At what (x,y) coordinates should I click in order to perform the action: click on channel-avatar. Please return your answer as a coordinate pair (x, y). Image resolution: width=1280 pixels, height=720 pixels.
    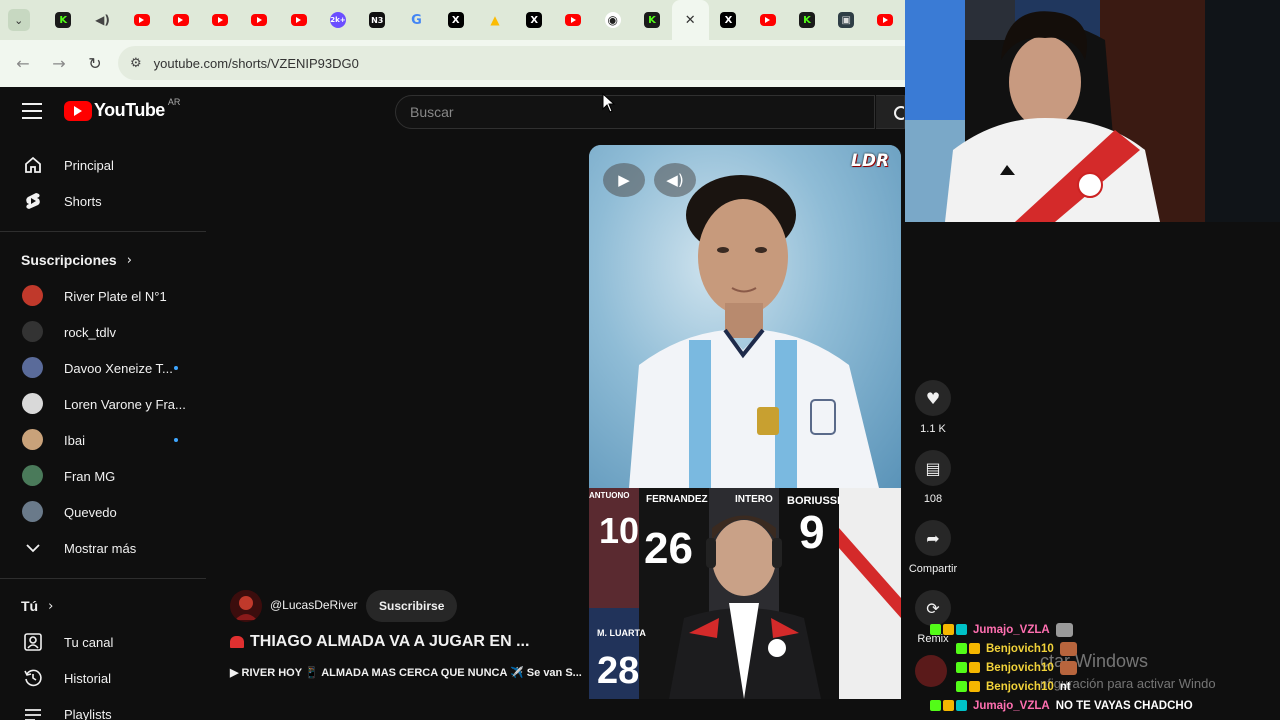
    Looking at the image, I should click on (246, 606).